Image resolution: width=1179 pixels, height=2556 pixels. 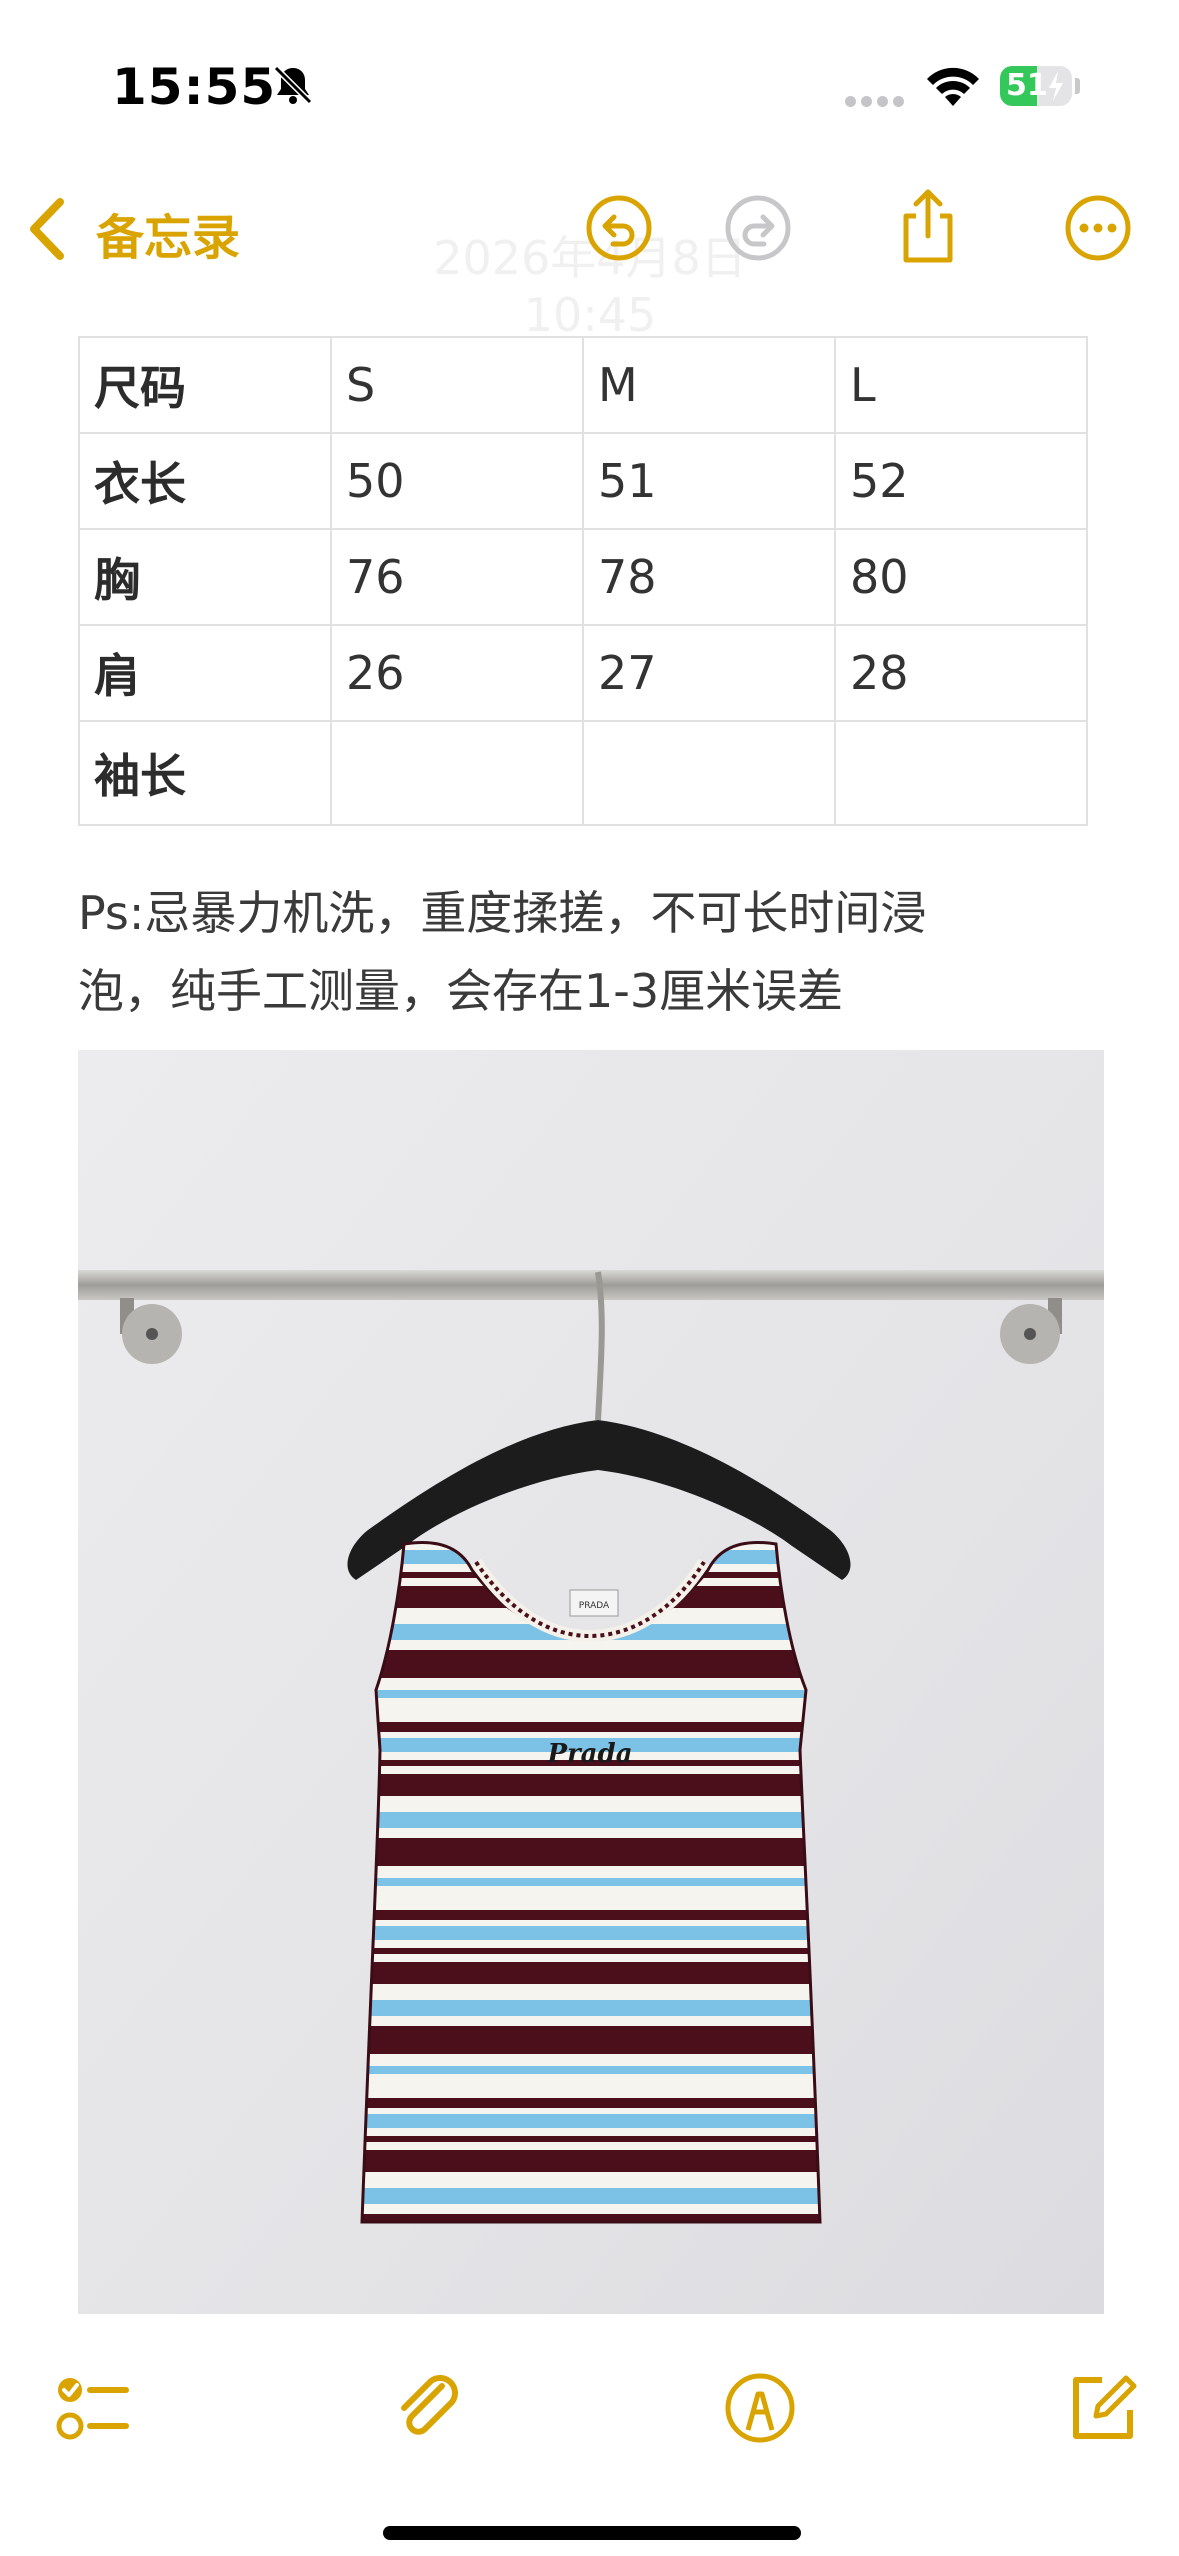 What do you see at coordinates (709, 577) in the screenshot?
I see `table-cell: 78` at bounding box center [709, 577].